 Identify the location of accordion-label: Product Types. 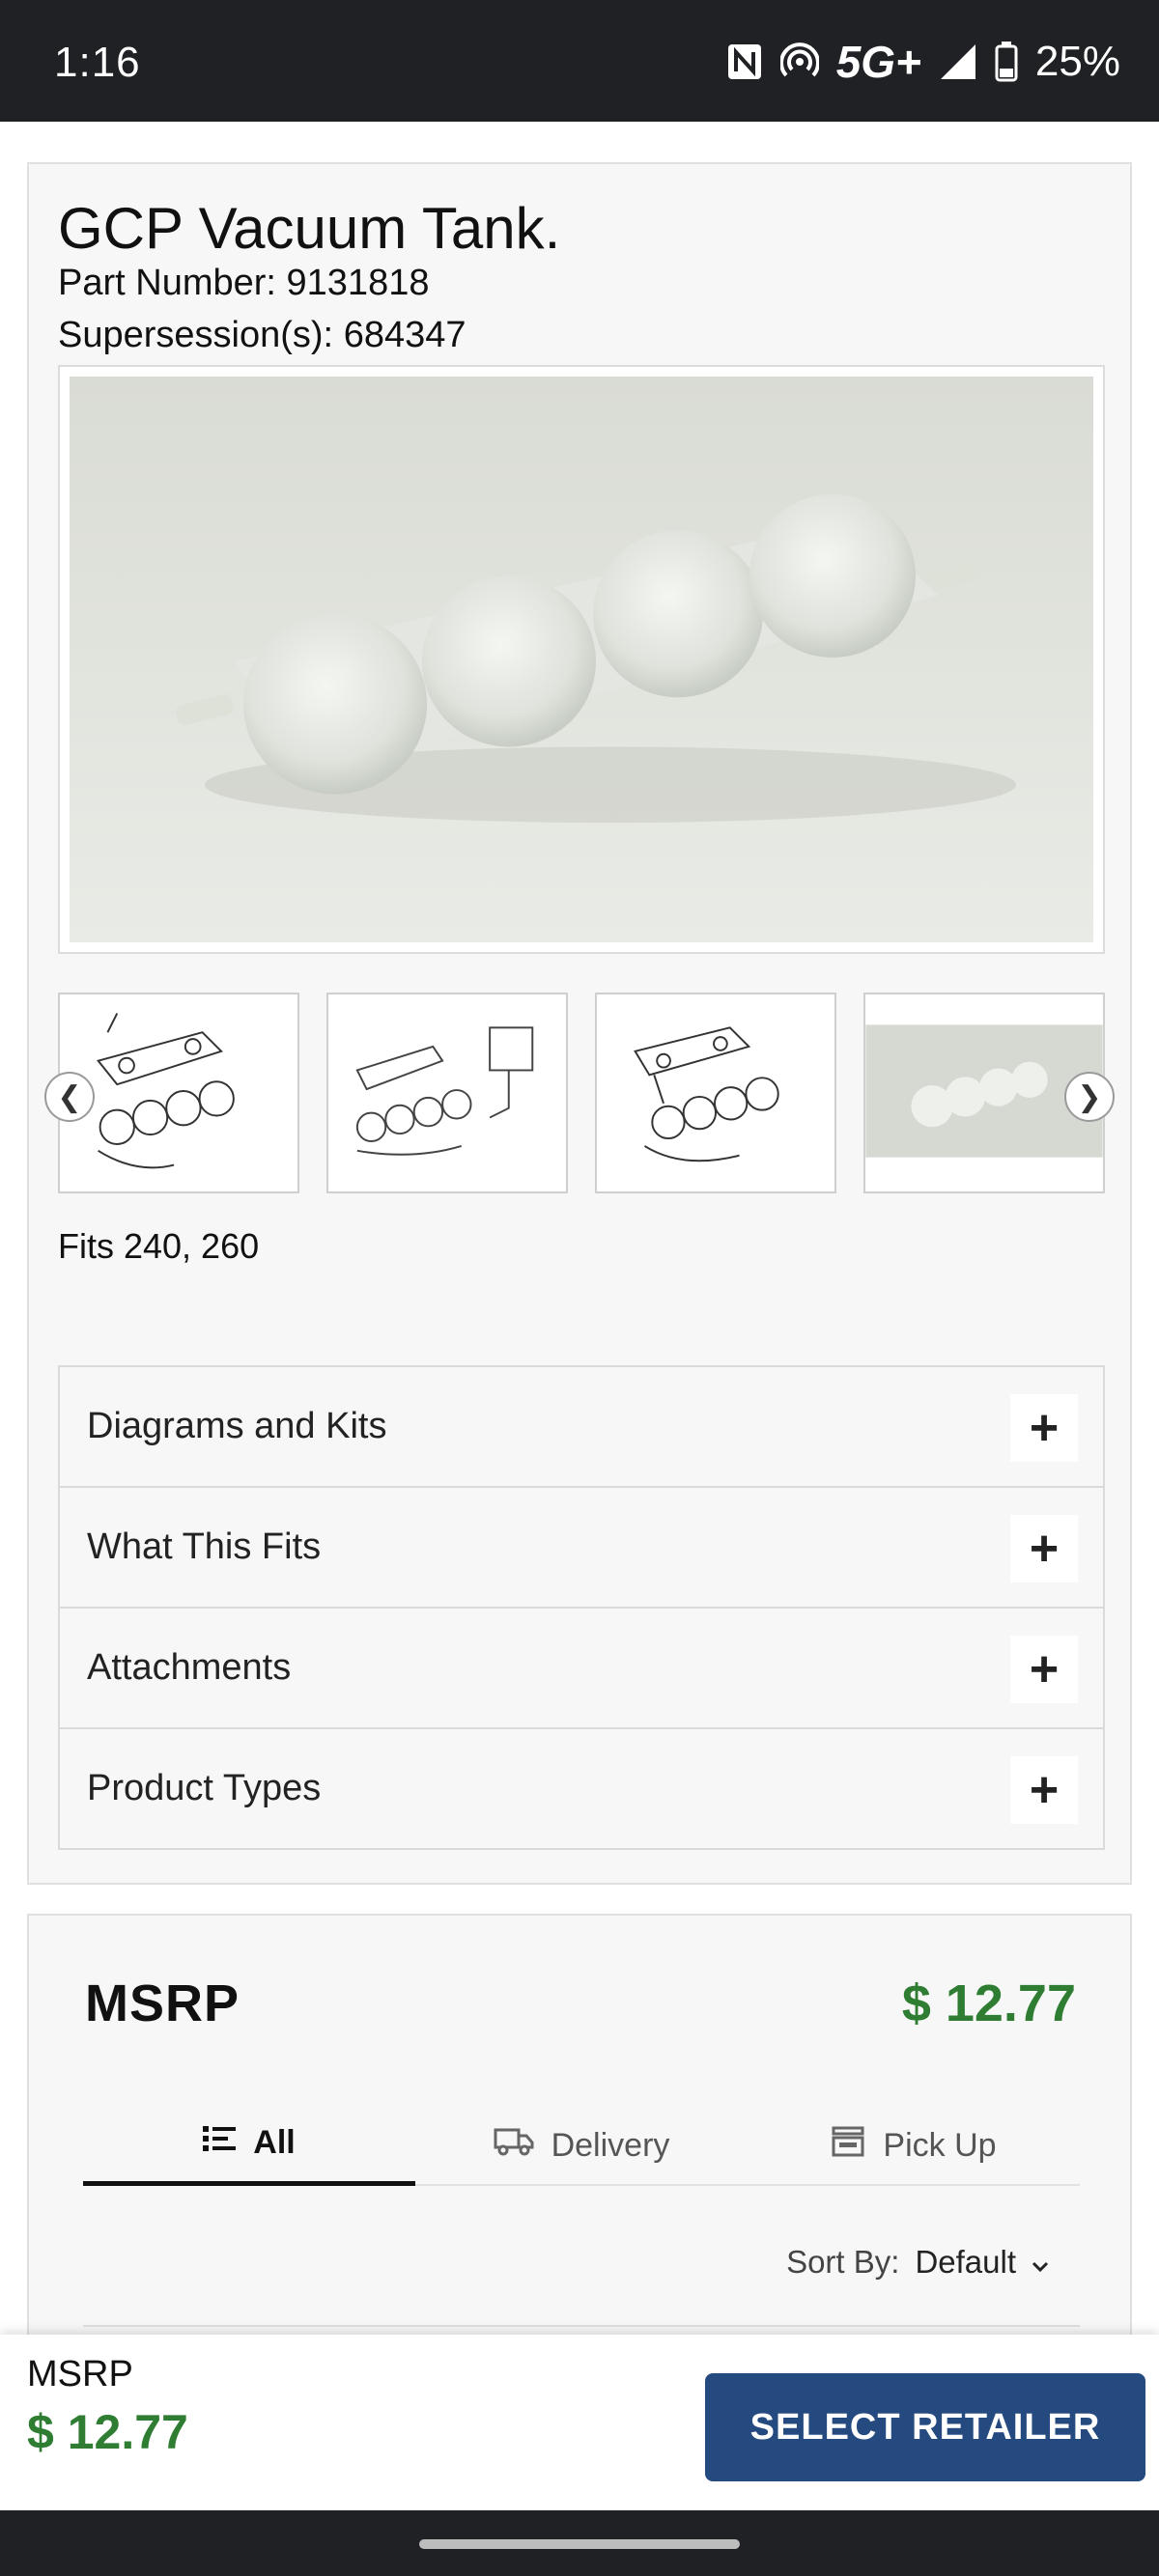
(204, 1788).